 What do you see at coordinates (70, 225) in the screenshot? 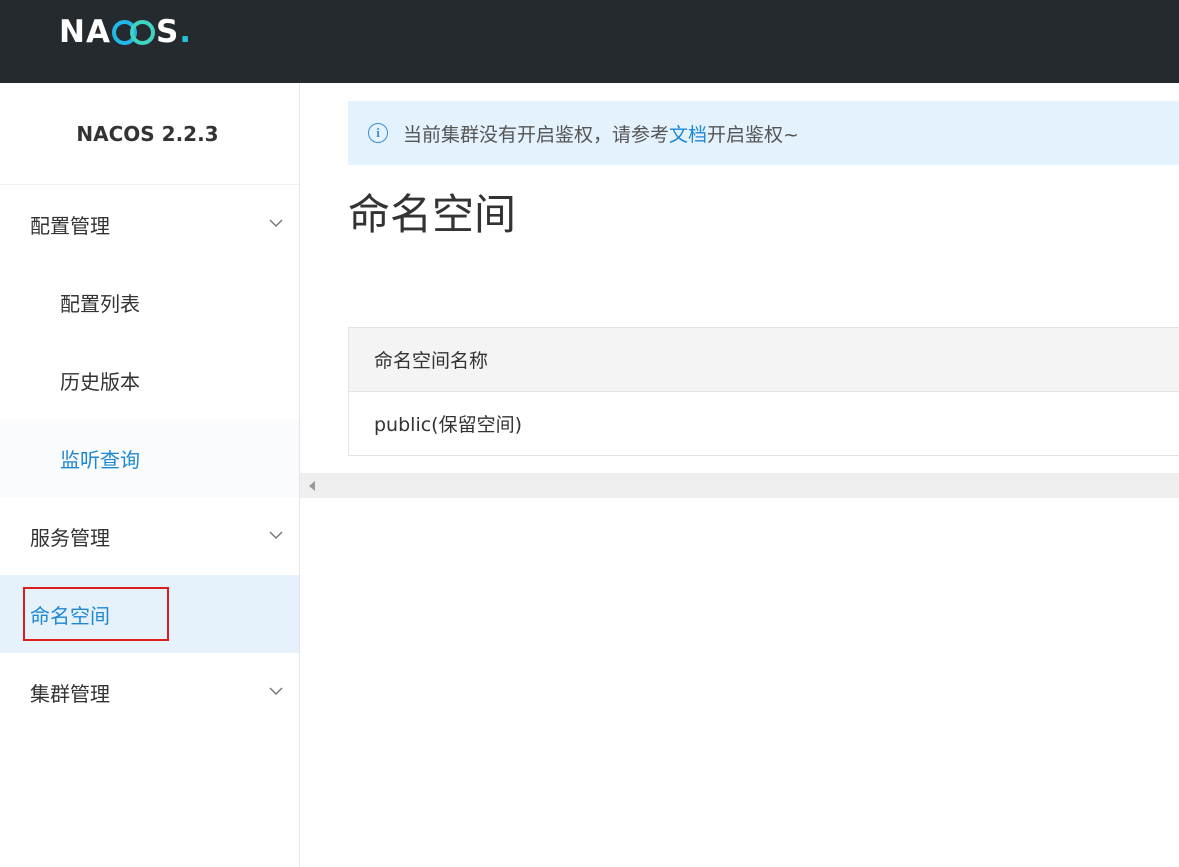
I see `sidebar-group-label: 配置管理` at bounding box center [70, 225].